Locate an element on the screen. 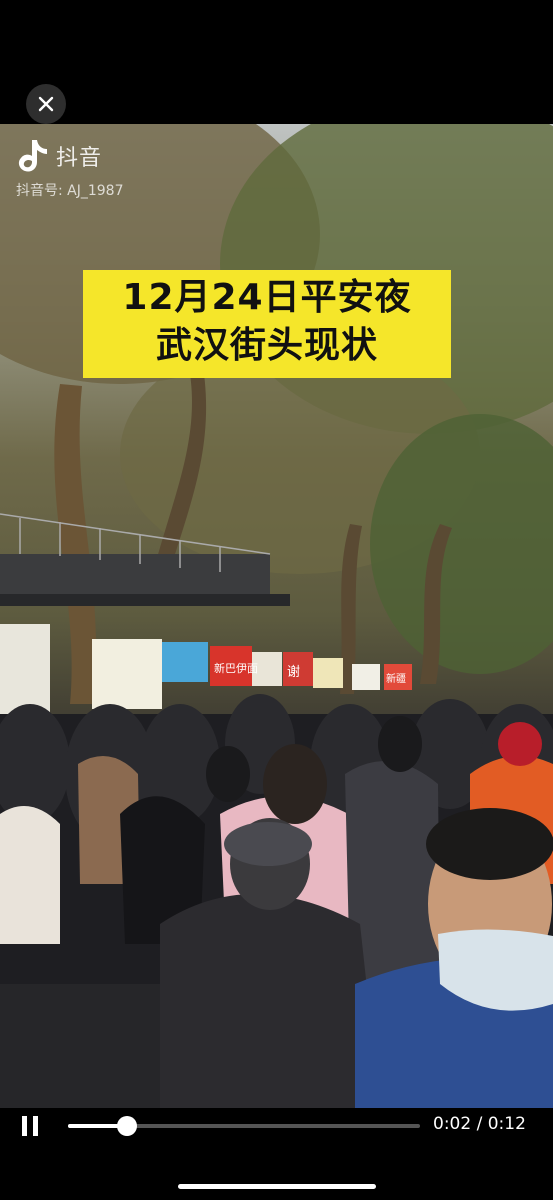  progress-knob is located at coordinates (126, 1126).